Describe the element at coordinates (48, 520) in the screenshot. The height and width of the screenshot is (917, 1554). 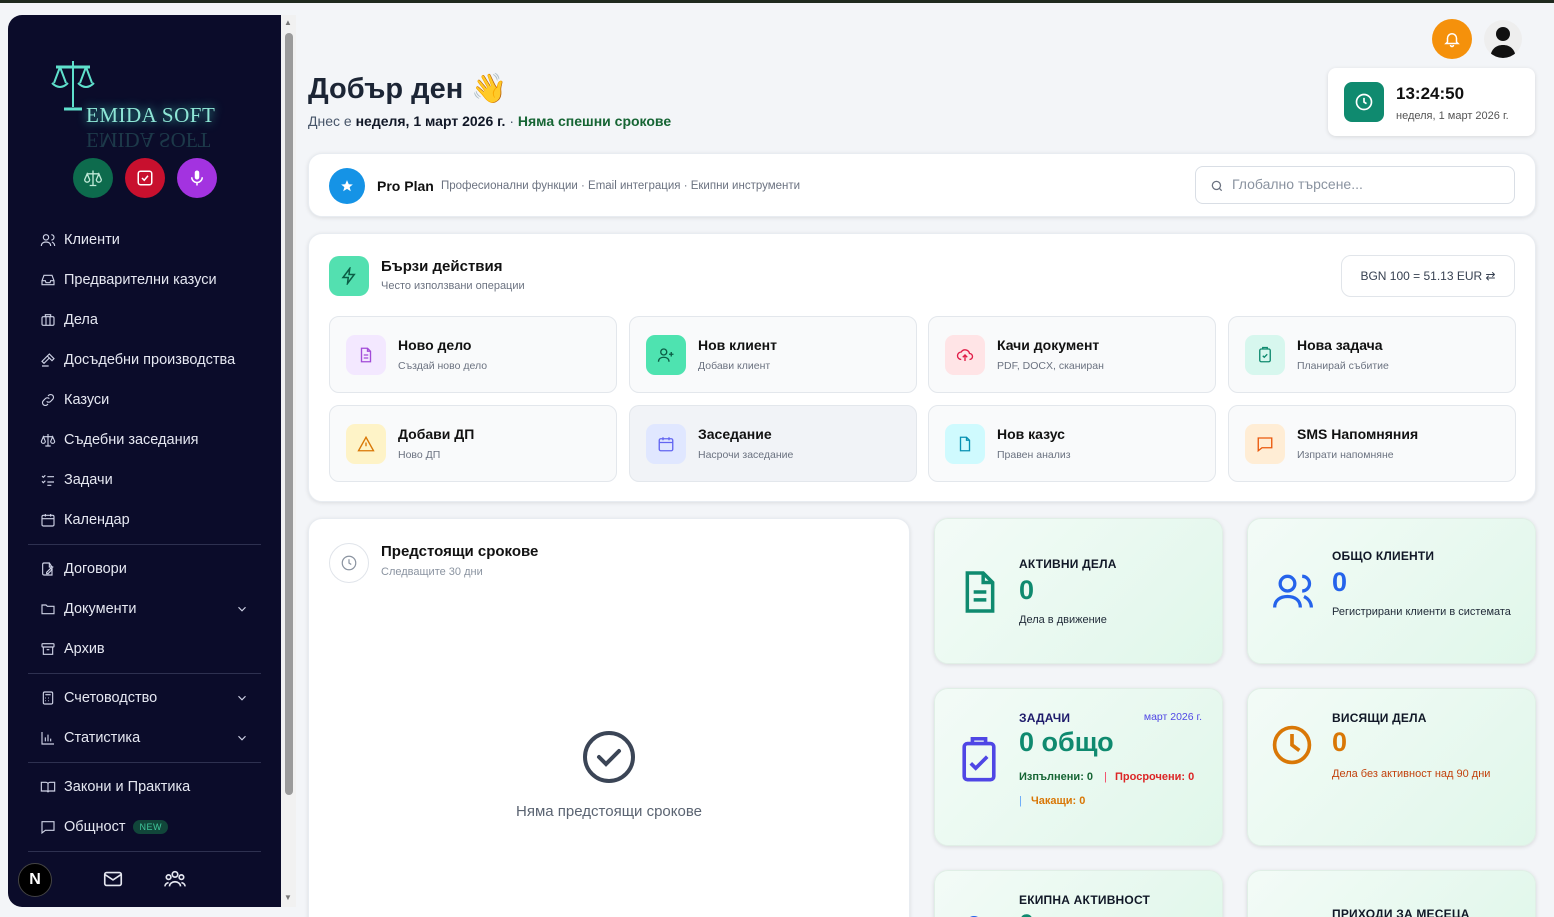
I see `calendar-icon` at that location.